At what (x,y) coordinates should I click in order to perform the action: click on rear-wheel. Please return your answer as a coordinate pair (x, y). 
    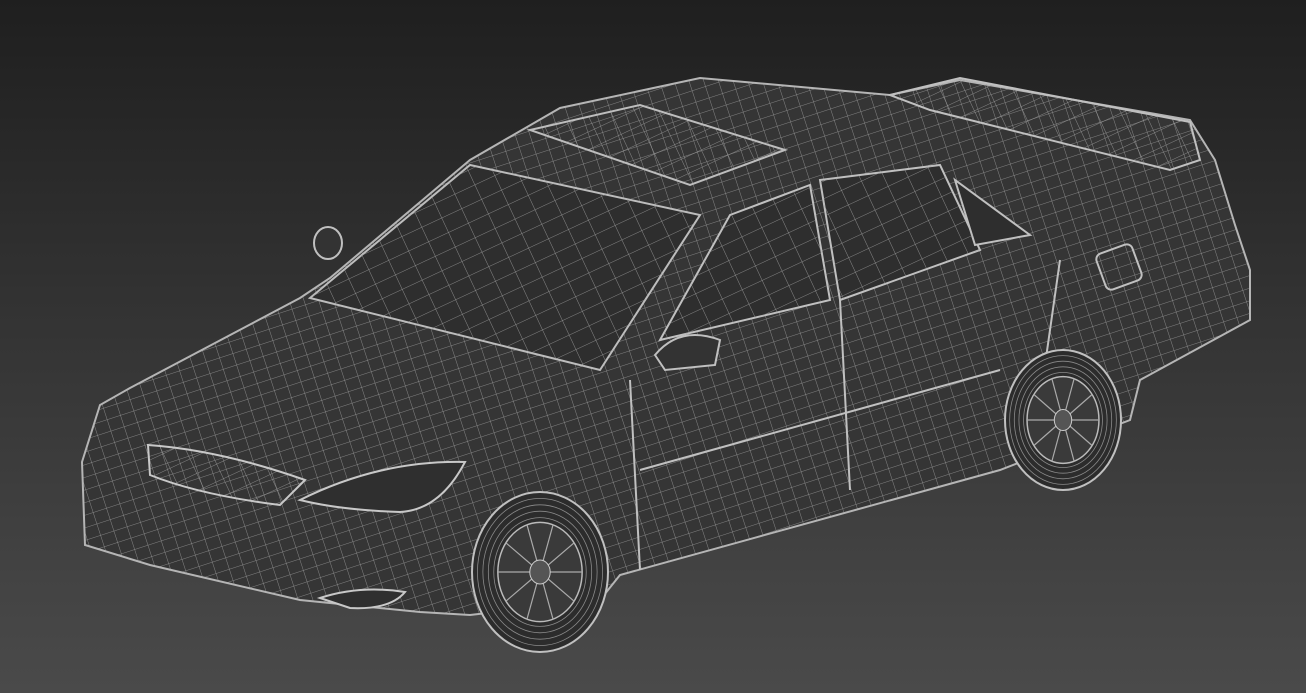
    Looking at the image, I should click on (1063, 420).